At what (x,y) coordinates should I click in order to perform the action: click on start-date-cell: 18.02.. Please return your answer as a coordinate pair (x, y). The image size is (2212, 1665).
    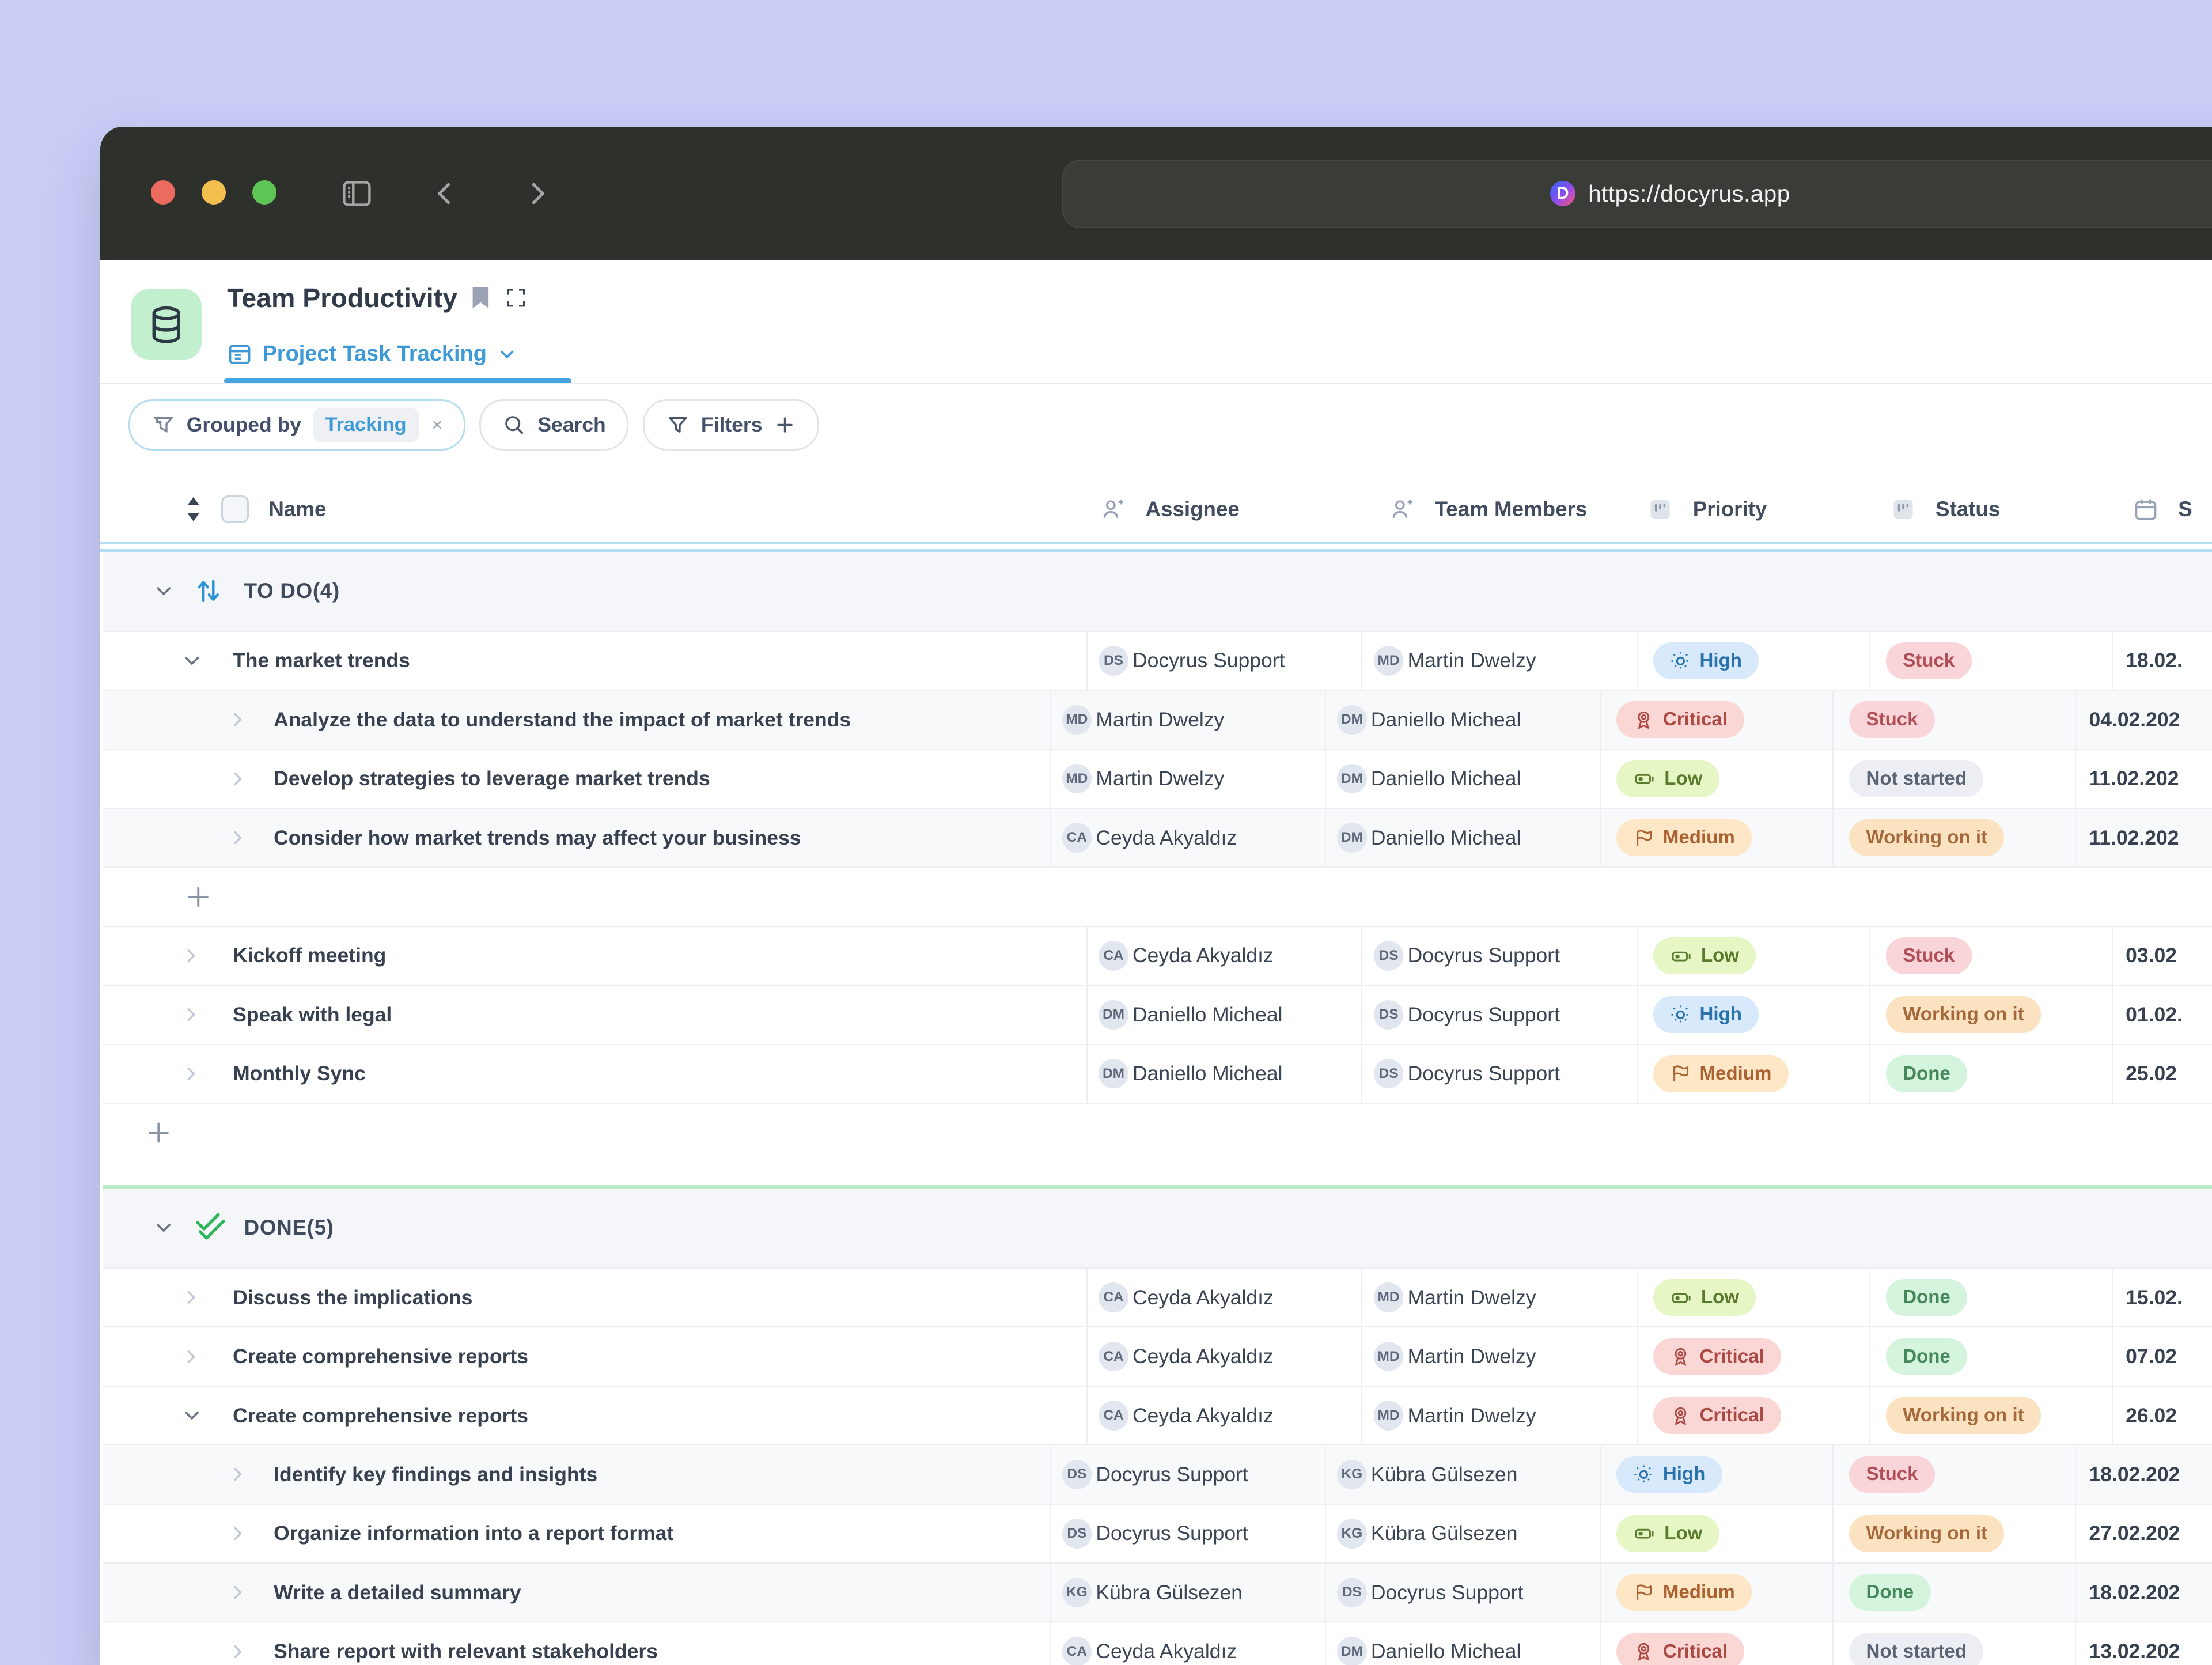
    Looking at the image, I should click on (2162, 660).